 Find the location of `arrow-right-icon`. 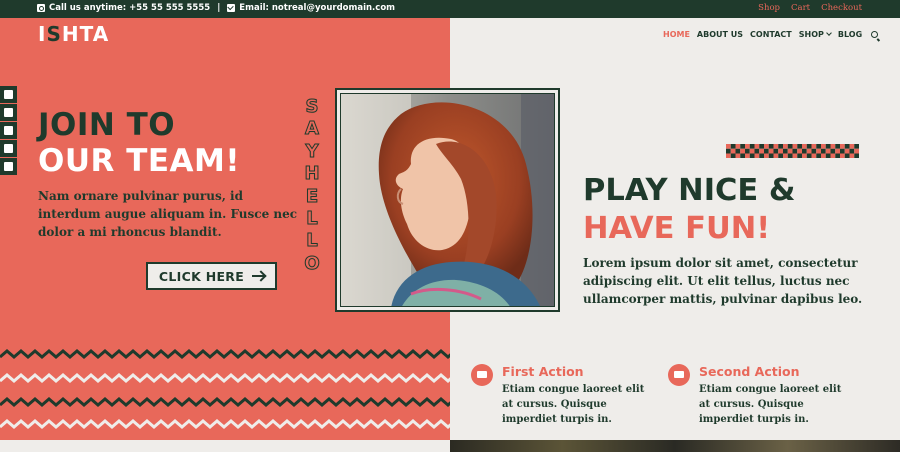

arrow-right-icon is located at coordinates (258, 276).